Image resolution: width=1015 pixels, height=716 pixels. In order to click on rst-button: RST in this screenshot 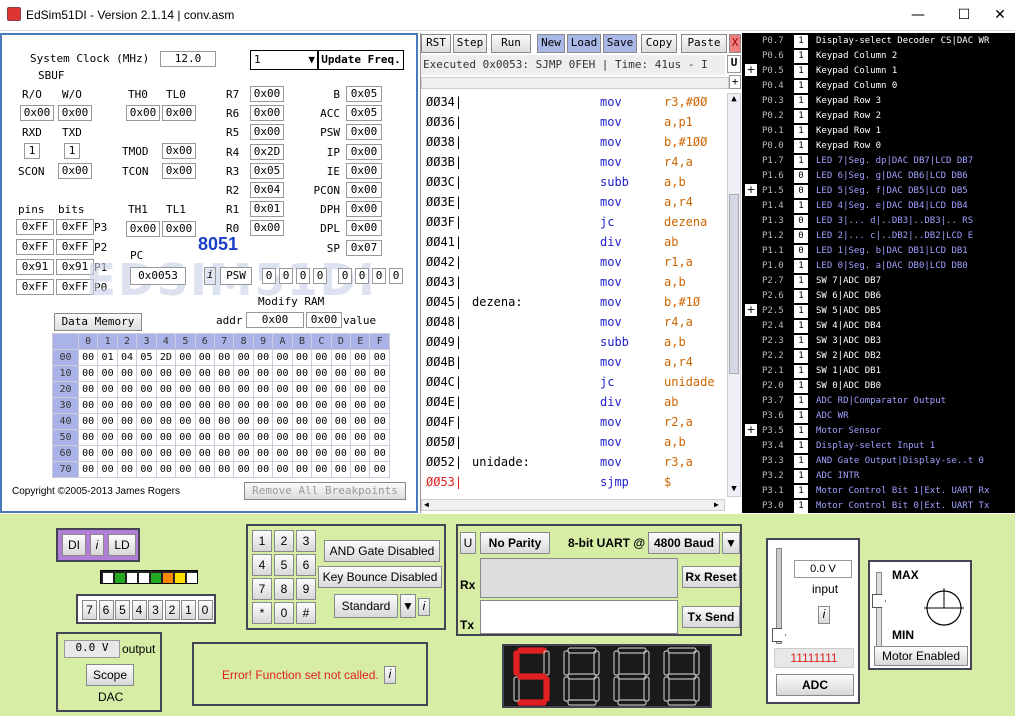, I will do `click(436, 43)`.